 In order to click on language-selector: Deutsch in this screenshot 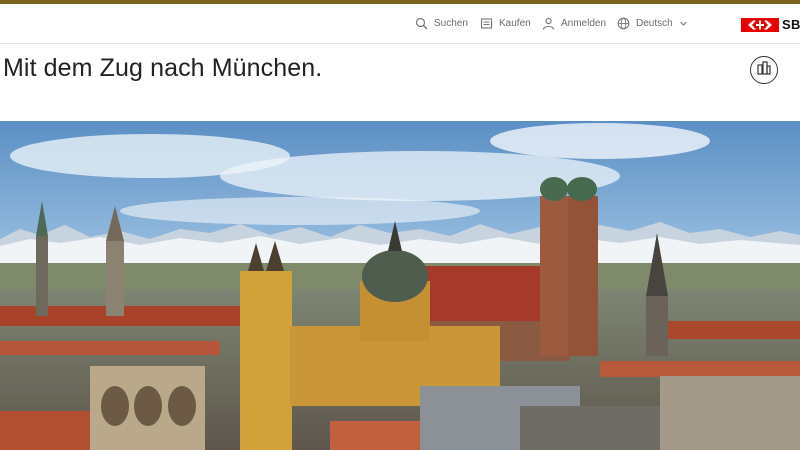, I will do `click(652, 23)`.